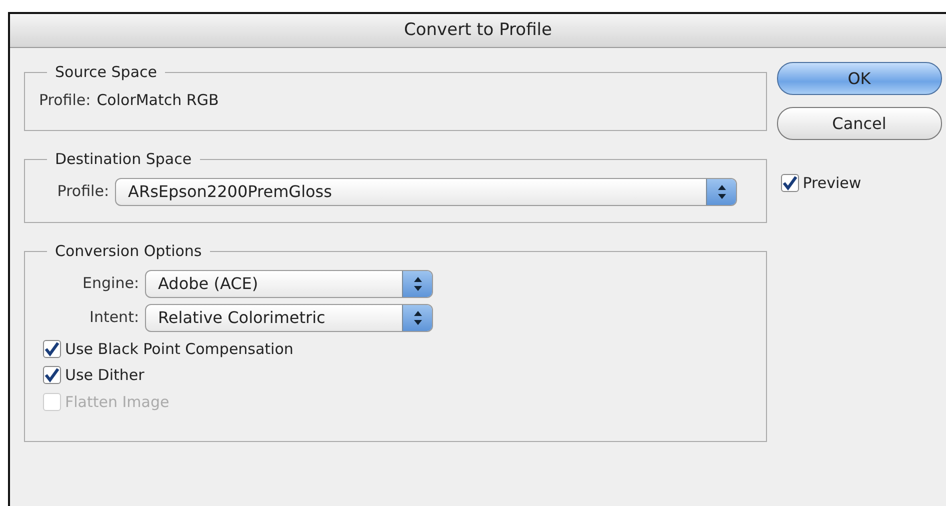 This screenshot has height=506, width=946. I want to click on field-label: Engine:, so click(110, 283).